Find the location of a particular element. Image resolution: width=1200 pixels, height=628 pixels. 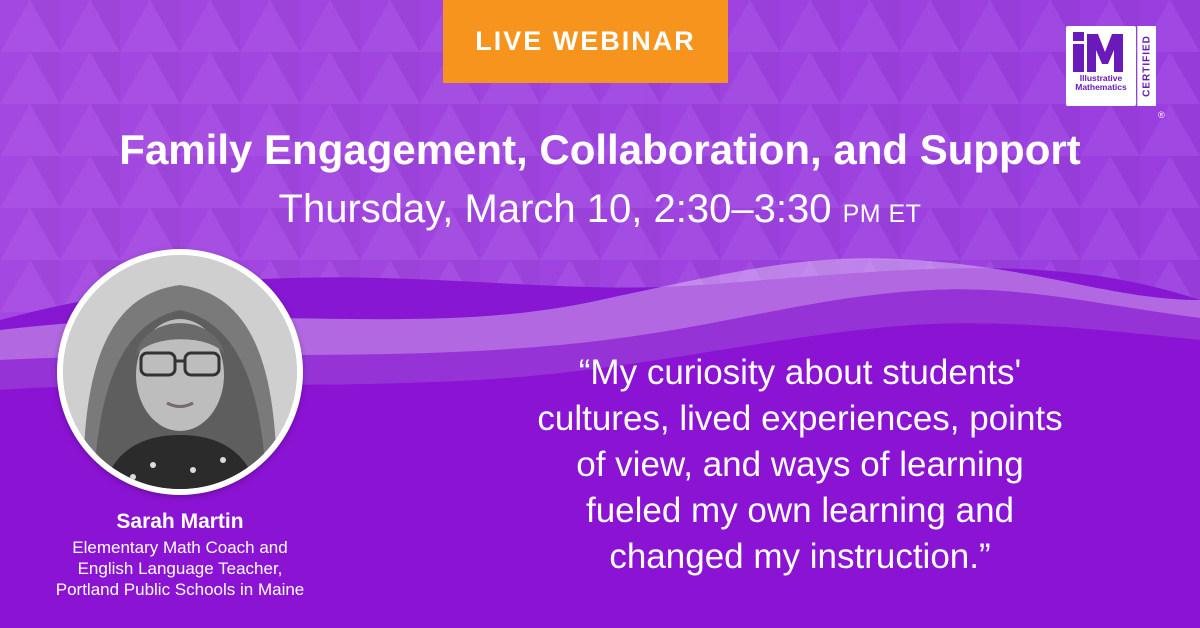

quote-line5: changed my instruction.” is located at coordinates (800, 556).